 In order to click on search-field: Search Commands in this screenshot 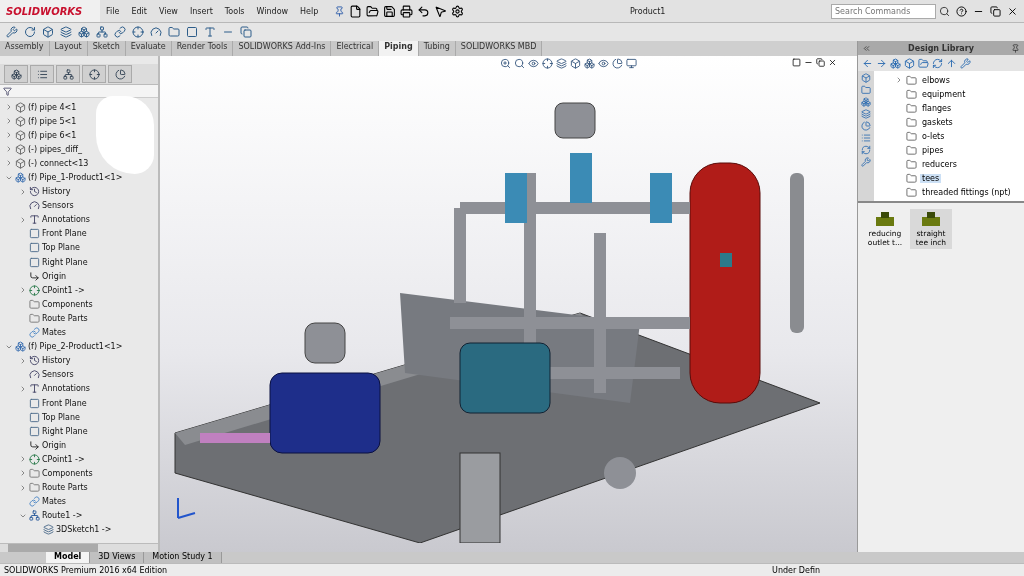, I will do `click(883, 11)`.